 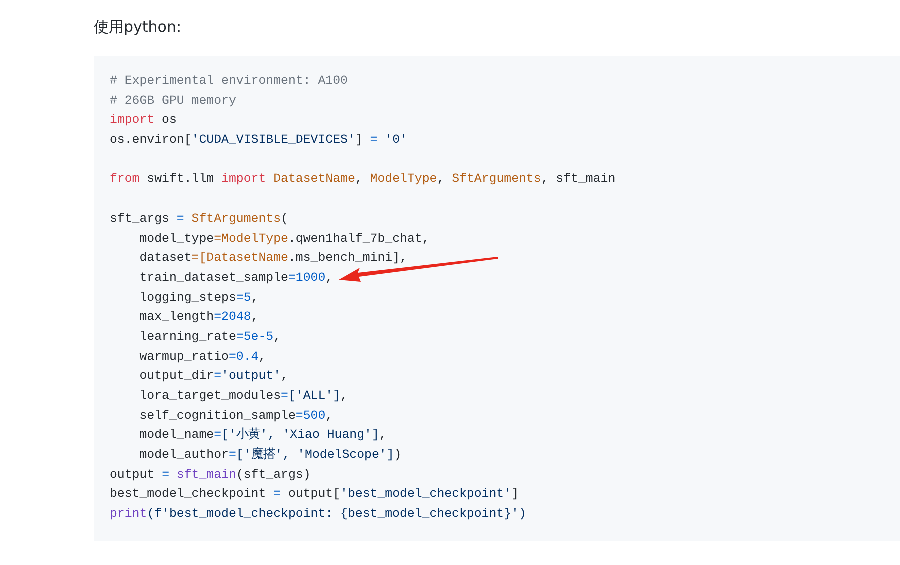 What do you see at coordinates (213, 377) in the screenshot?
I see `code-line: output_dir='output',` at bounding box center [213, 377].